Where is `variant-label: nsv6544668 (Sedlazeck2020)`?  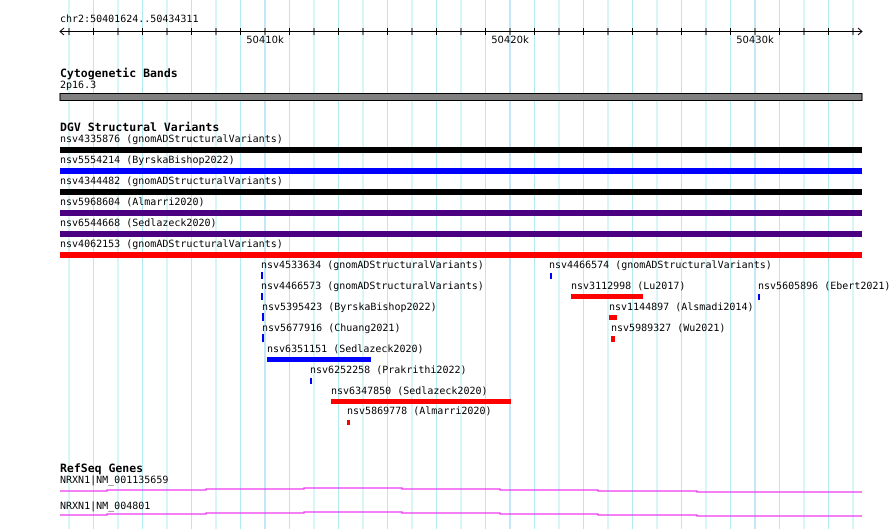 variant-label: nsv6544668 (Sedlazeck2020) is located at coordinates (138, 224).